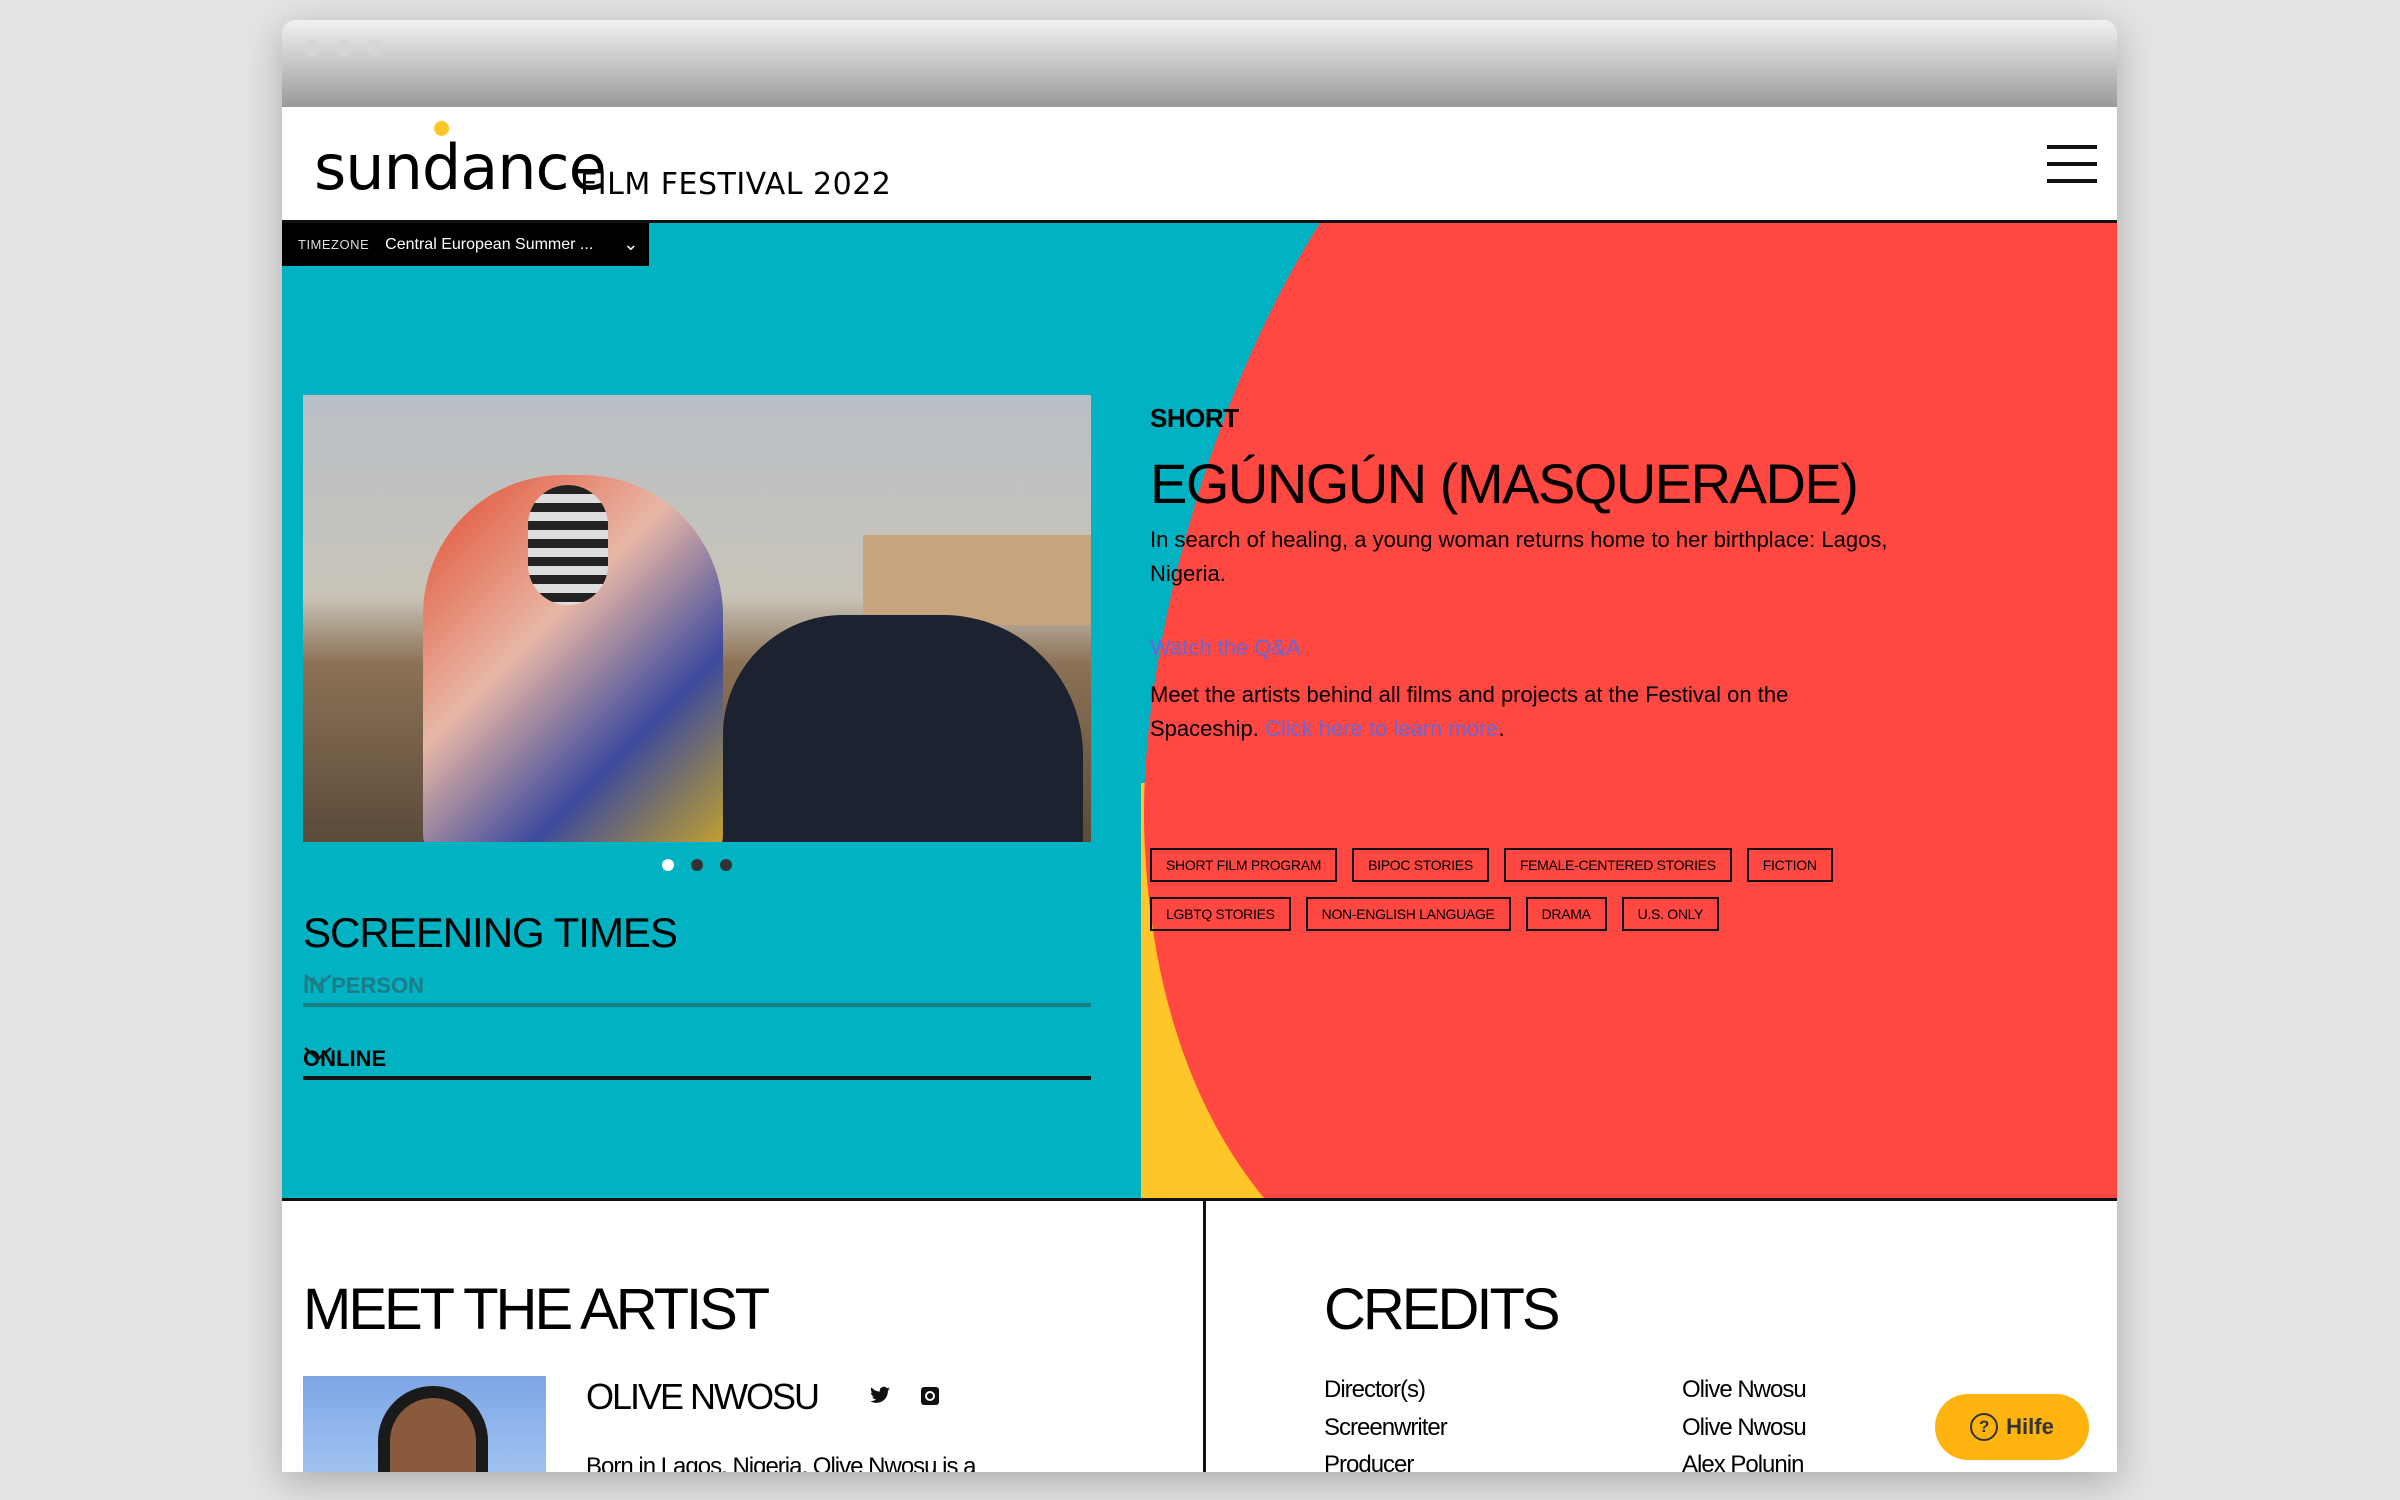 This screenshot has width=2400, height=1500. I want to click on credit-role: Screenwriter, so click(1386, 1427).